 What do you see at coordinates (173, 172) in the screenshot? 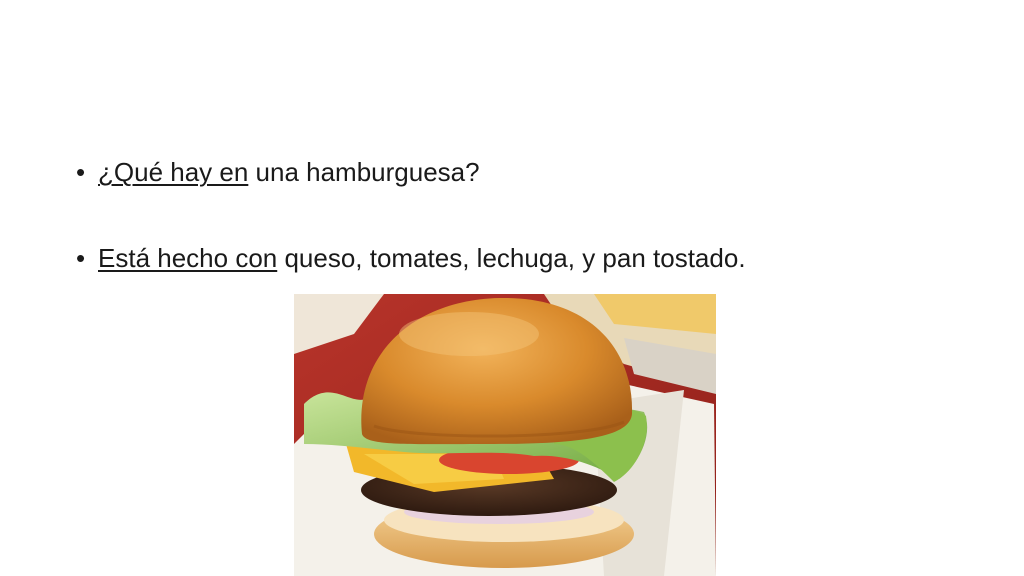
I see `bullet-question-underlined: ¿Qué hay en` at bounding box center [173, 172].